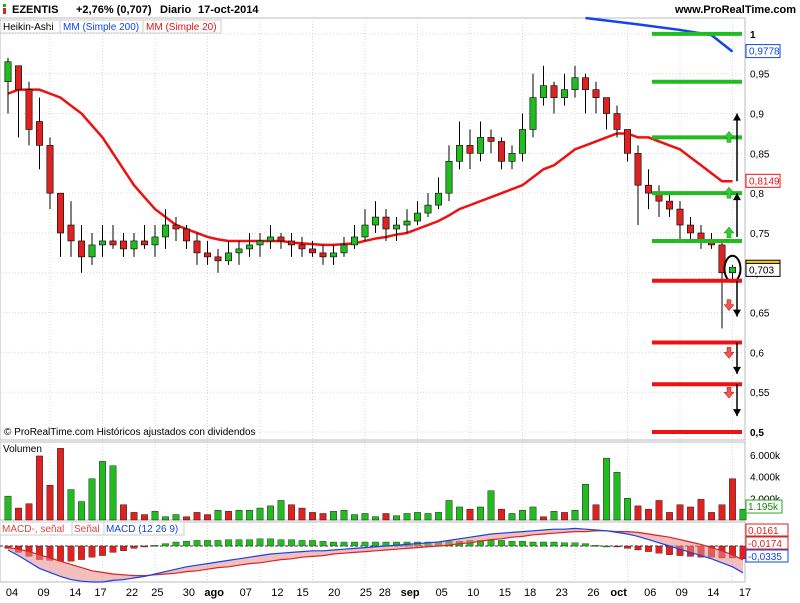 The image size is (800, 603). What do you see at coordinates (682, 593) in the screenshot?
I see `x-tick-label: 09` at bounding box center [682, 593].